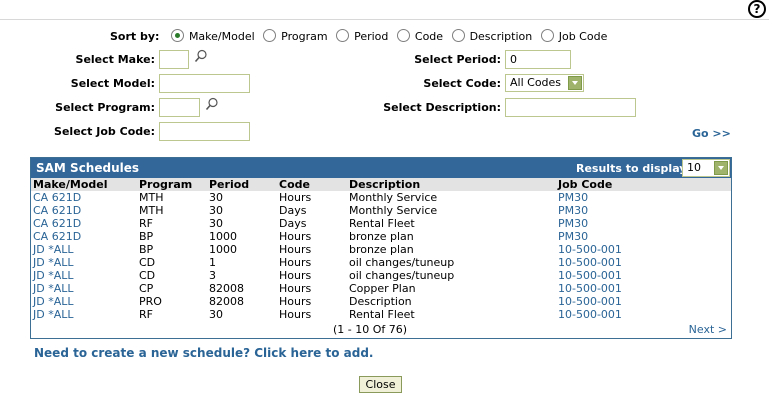 This screenshot has width=769, height=407. What do you see at coordinates (491, 36) in the screenshot?
I see `sort-option-description: Description` at bounding box center [491, 36].